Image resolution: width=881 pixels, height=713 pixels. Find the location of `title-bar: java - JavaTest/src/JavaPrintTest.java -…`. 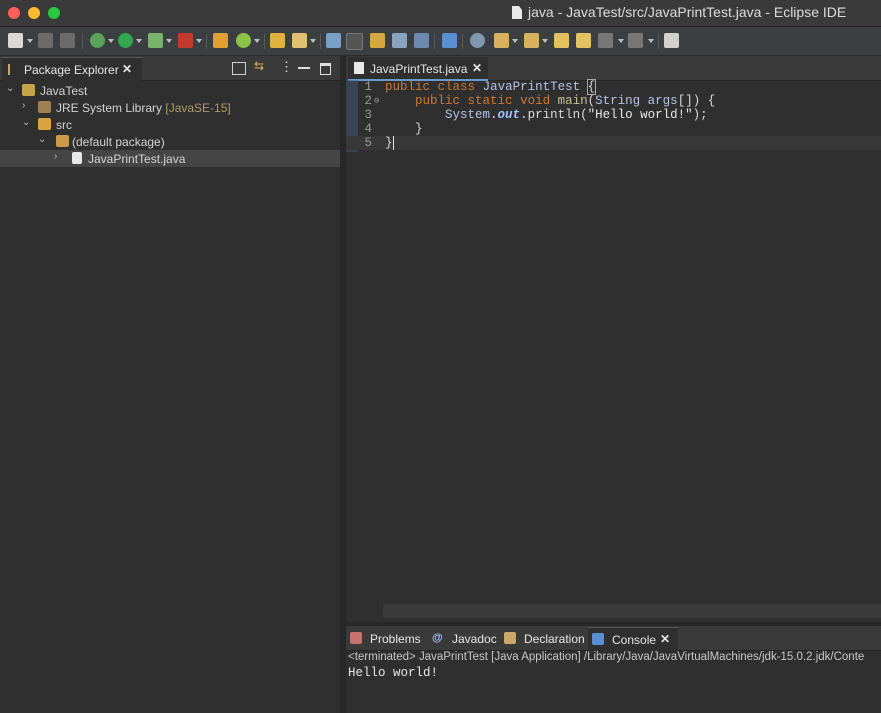

title-bar: java - JavaTest/src/JavaPrintTest.java -… is located at coordinates (440, 13).